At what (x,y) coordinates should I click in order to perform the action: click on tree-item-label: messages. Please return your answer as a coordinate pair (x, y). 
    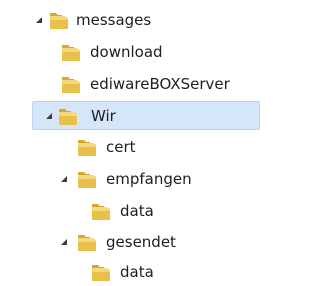
    Looking at the image, I should click on (114, 20).